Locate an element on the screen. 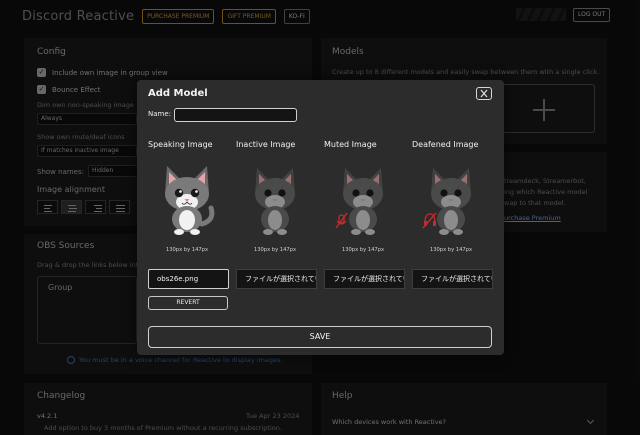 This screenshot has width=640, height=435. muted-image-label: Muted Image is located at coordinates (350, 144).